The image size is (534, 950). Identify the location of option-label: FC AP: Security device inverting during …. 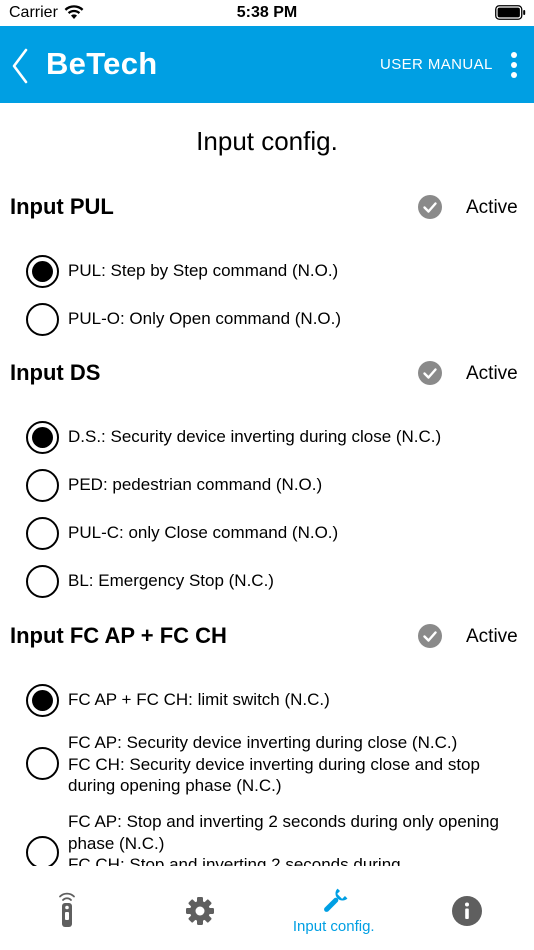
(274, 764).